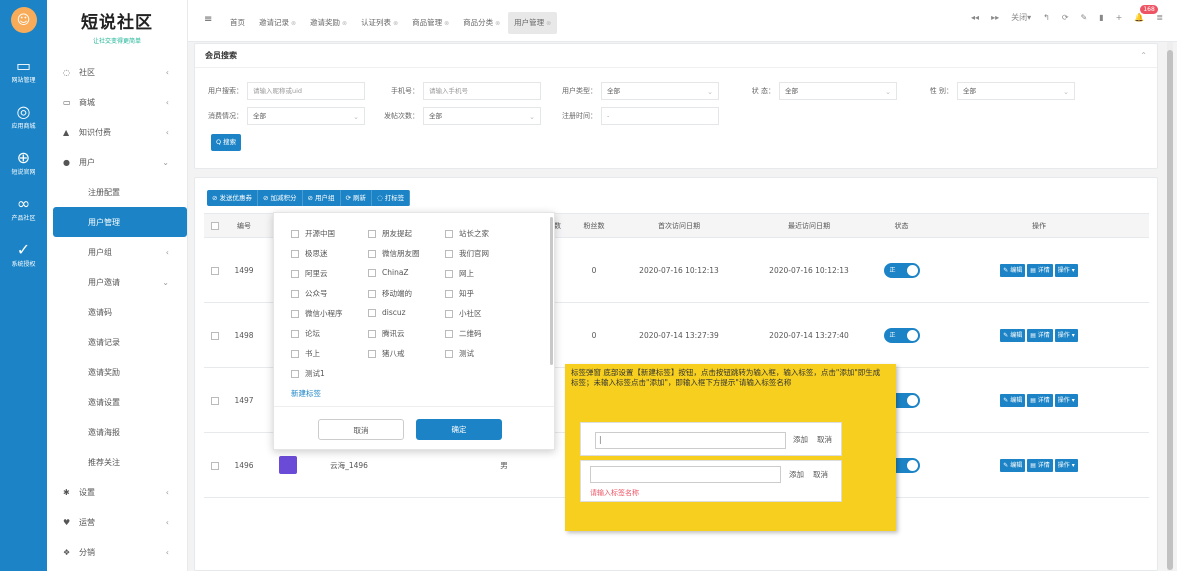 The height and width of the screenshot is (571, 1177). Describe the element at coordinates (117, 492) in the screenshot. I see `sidebar-item: ✱ 设置 ‹` at that location.